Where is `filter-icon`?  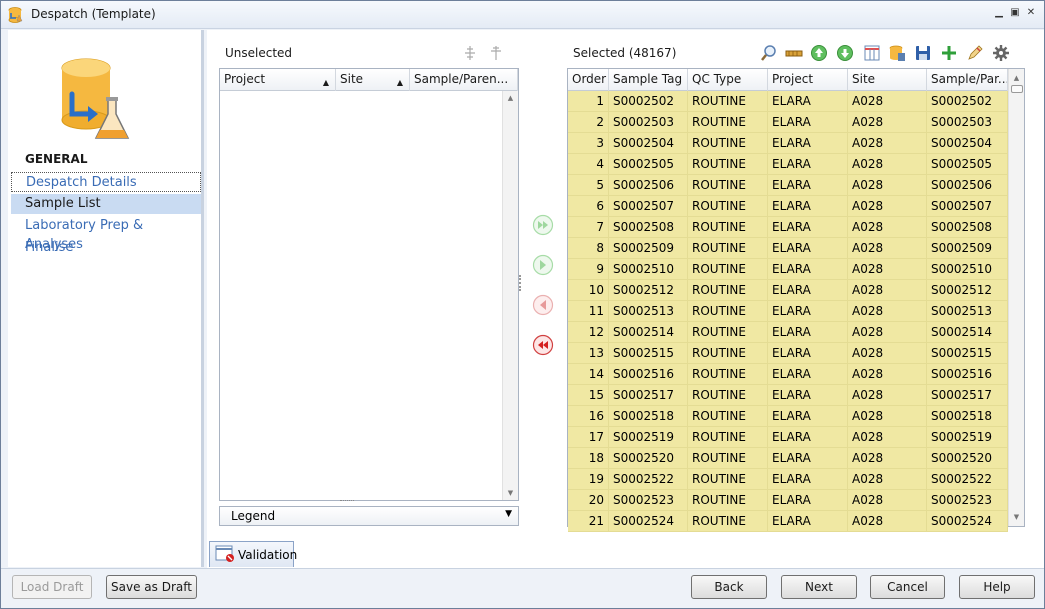
filter-icon is located at coordinates (794, 53).